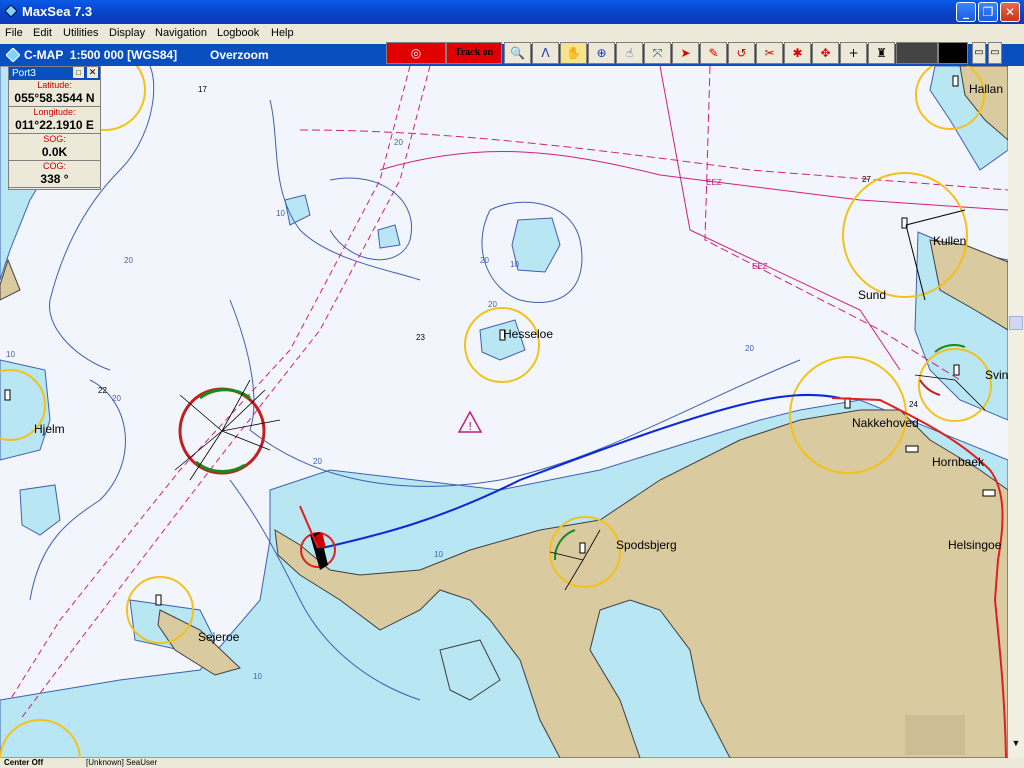 This screenshot has width=1024, height=768. Describe the element at coordinates (512, 763) in the screenshot. I see `status-bar: Center Off [Unknown] SeaUser` at that location.